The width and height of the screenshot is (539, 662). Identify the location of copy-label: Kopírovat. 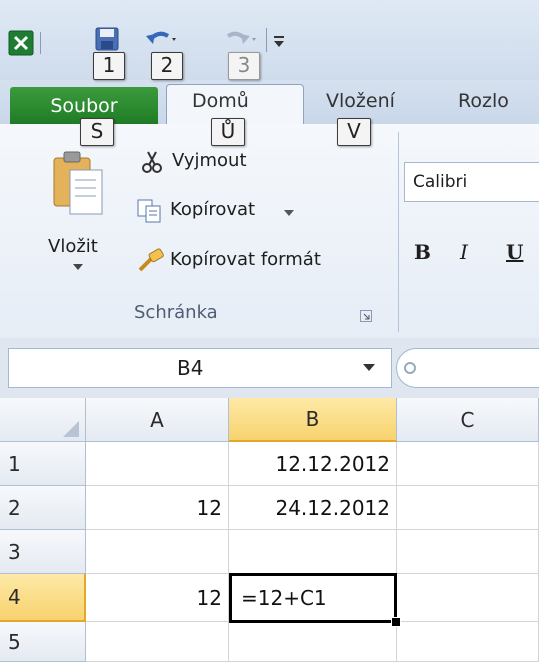
(213, 209).